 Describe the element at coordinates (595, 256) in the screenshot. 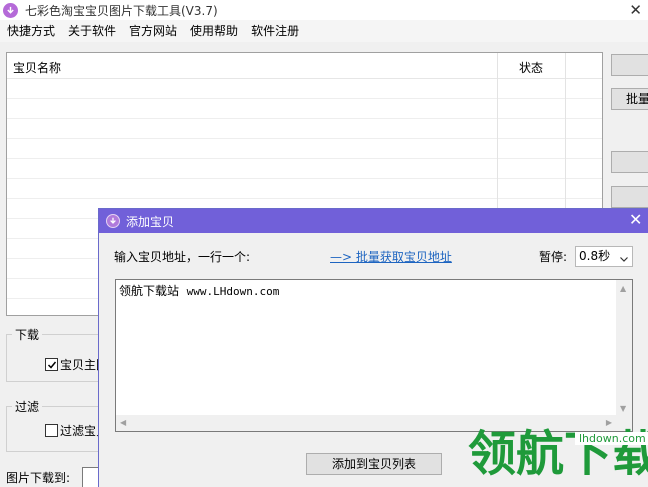

I see `pause-select-value: 0.8秒` at that location.